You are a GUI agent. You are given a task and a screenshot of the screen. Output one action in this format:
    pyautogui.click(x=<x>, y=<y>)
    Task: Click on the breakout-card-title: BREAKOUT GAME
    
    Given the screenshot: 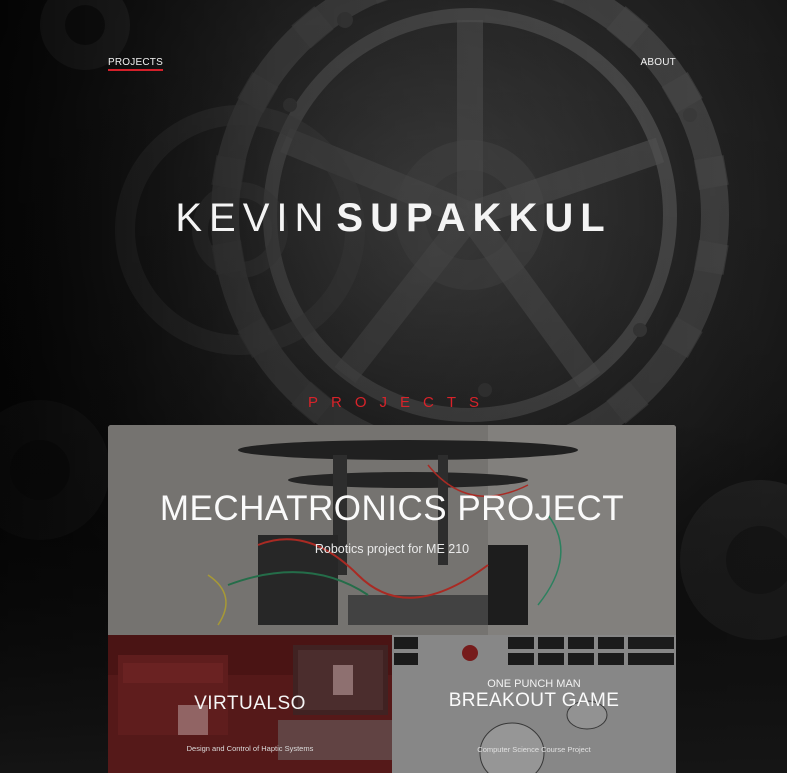 What is the action you would take?
    pyautogui.click(x=534, y=700)
    